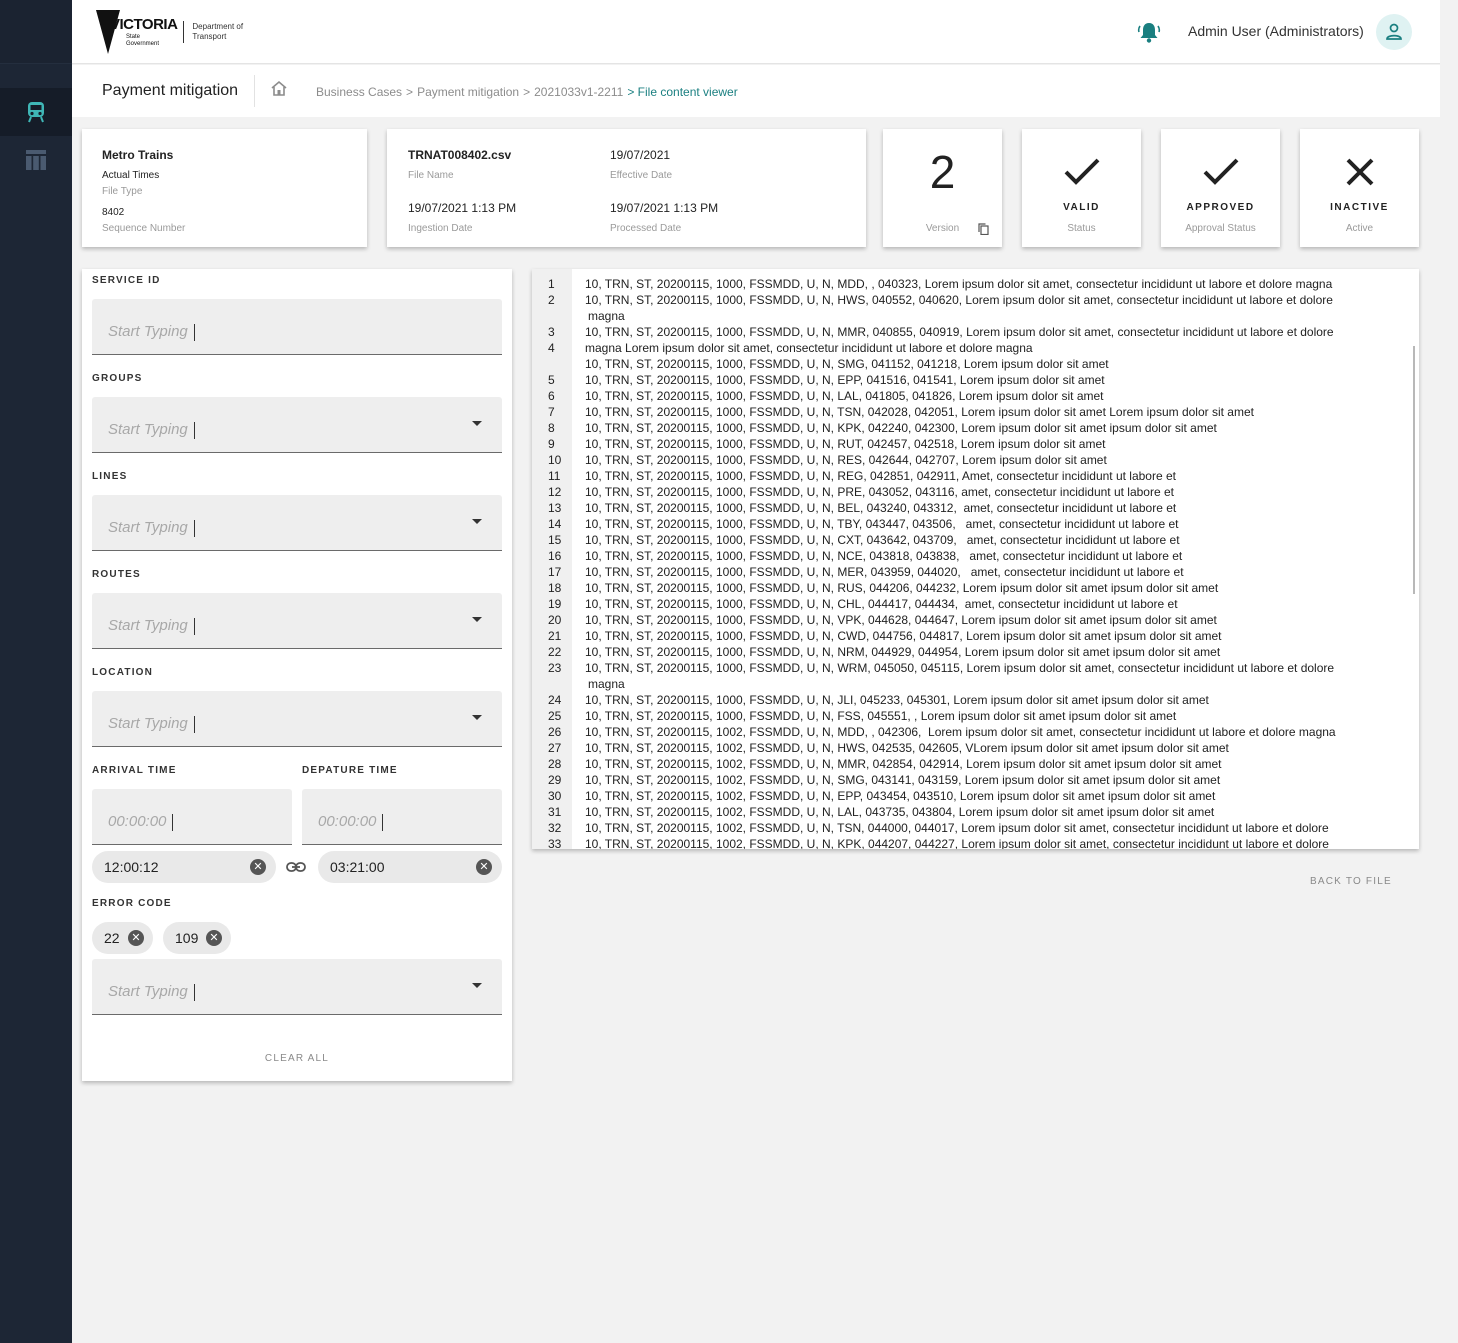  What do you see at coordinates (1351, 881) in the screenshot?
I see `back-to-file-button: BACK TO FILE` at bounding box center [1351, 881].